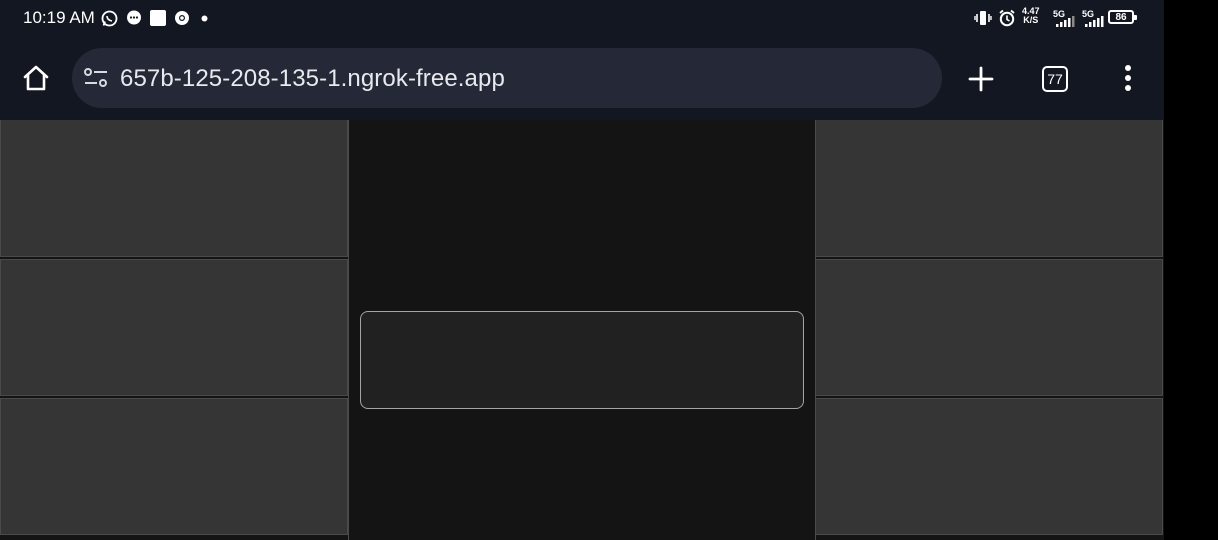 The width and height of the screenshot is (1218, 540). I want to click on network-speed: 4.47 K/S, so click(1031, 16).